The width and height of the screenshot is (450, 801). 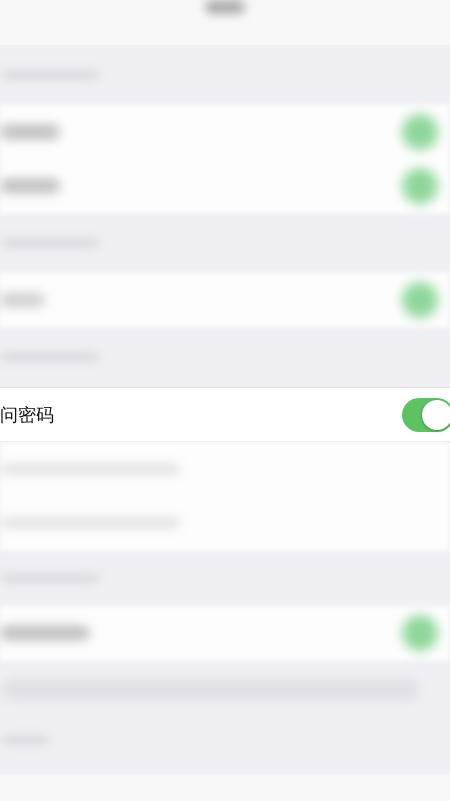 What do you see at coordinates (27, 415) in the screenshot?
I see `setting-label: 问密码` at bounding box center [27, 415].